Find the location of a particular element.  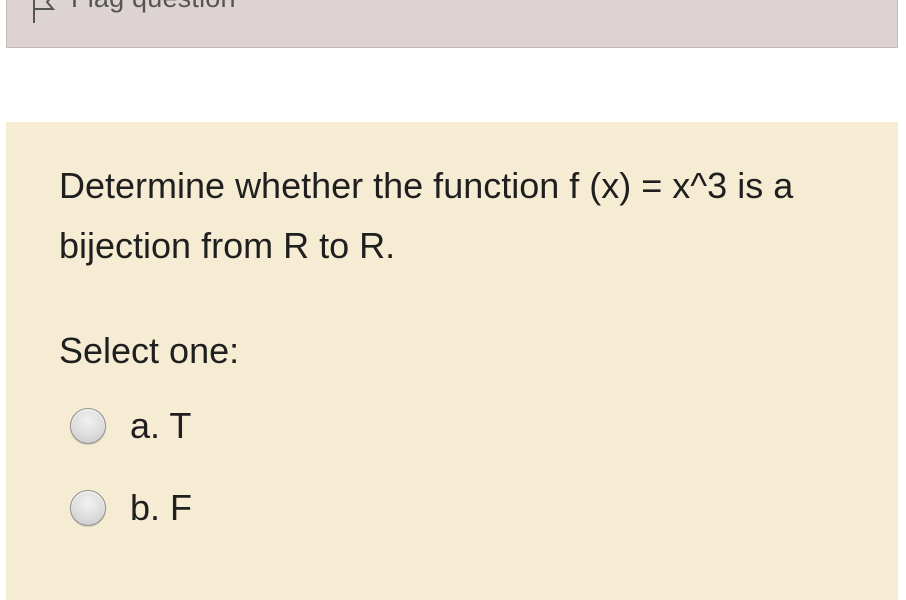

option-b: b. F is located at coordinates (131, 508).